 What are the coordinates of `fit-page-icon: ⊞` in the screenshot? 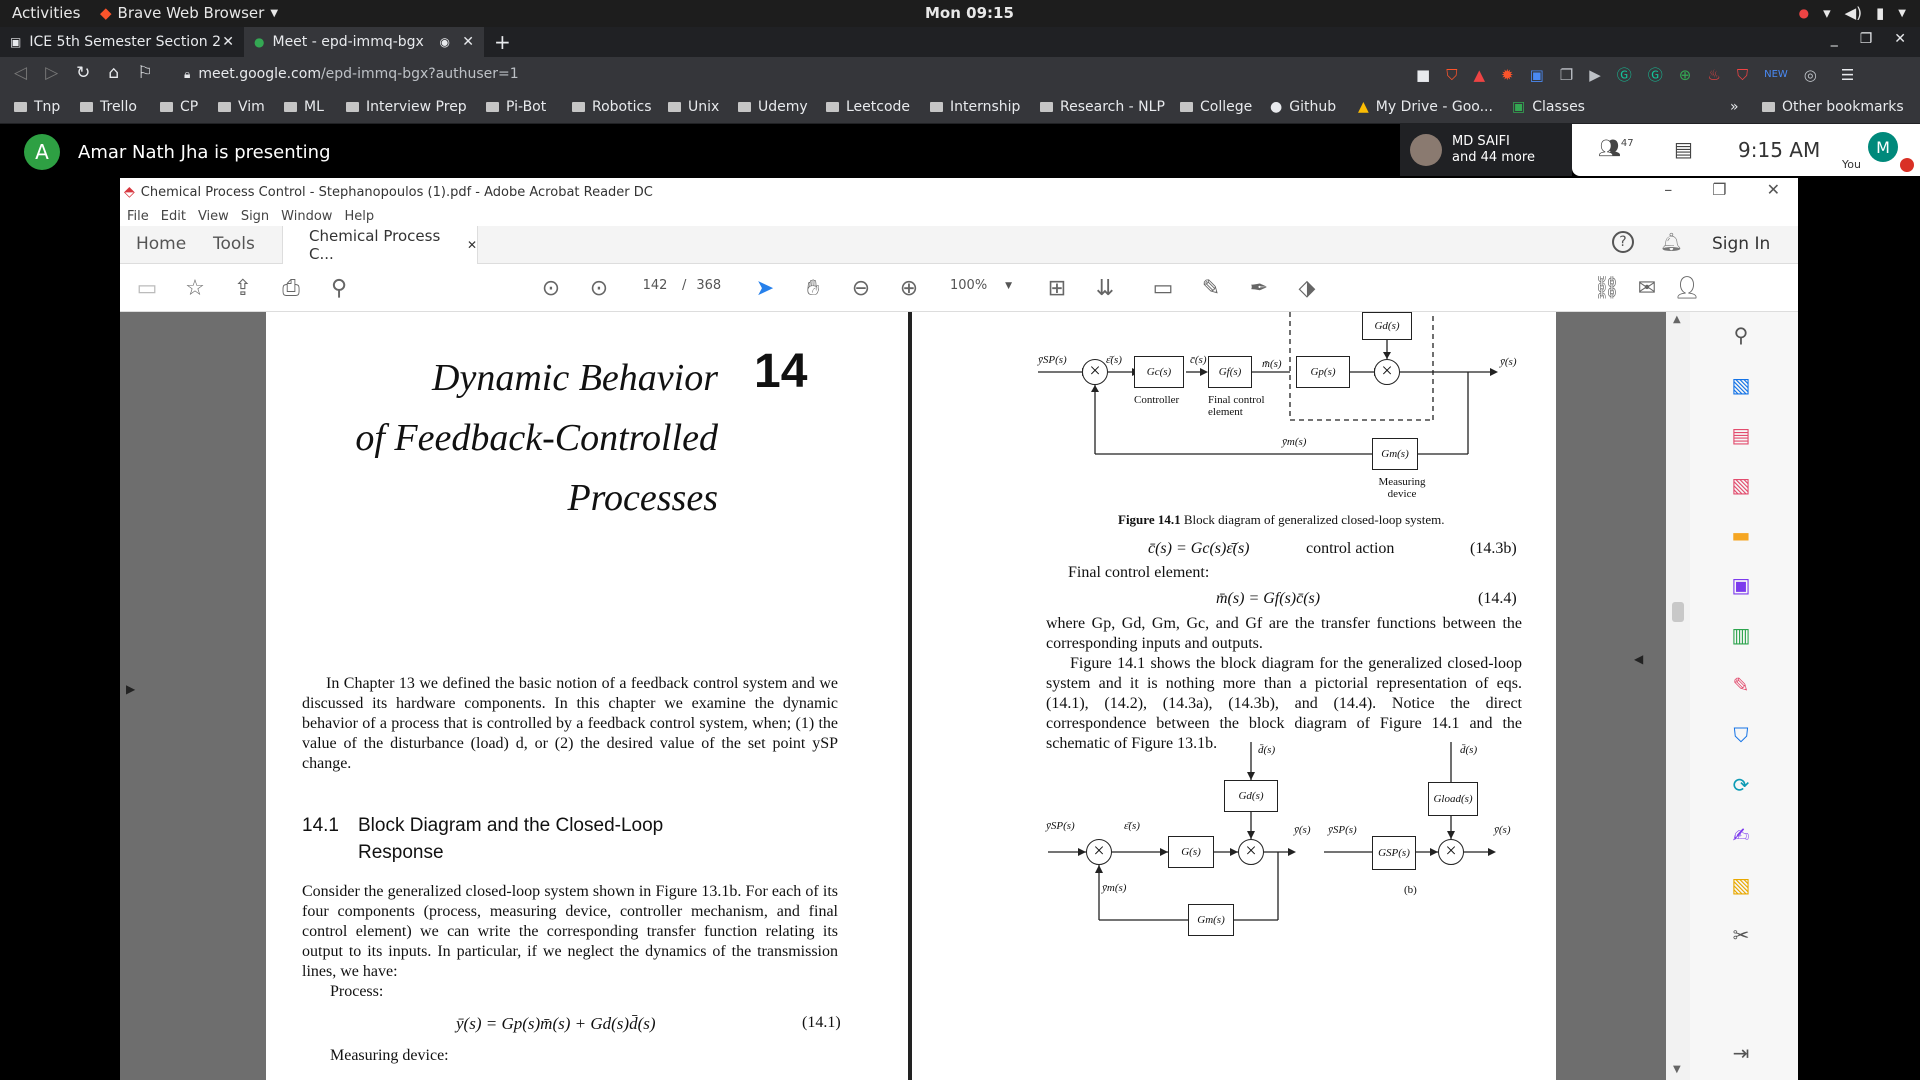 It's located at (1057, 288).